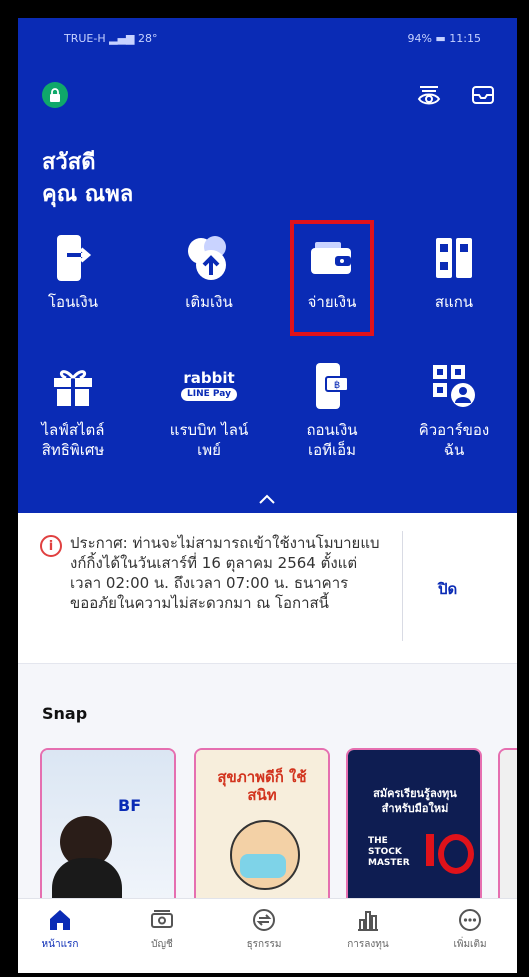  What do you see at coordinates (454, 450) in the screenshot?
I see `menu-myqr-label2: ฉัน` at bounding box center [454, 450].